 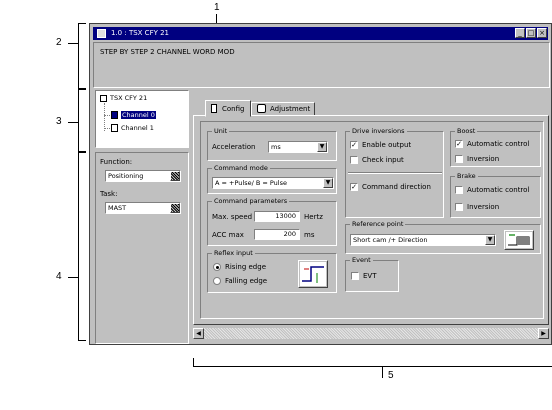 What do you see at coordinates (382, 372) in the screenshot?
I see `callout-5-tick` at bounding box center [382, 372].